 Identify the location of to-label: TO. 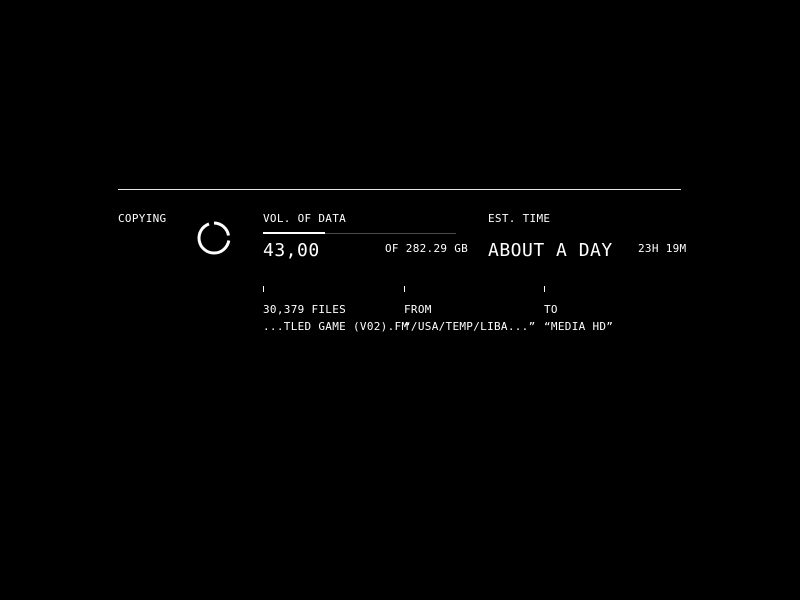
(551, 309).